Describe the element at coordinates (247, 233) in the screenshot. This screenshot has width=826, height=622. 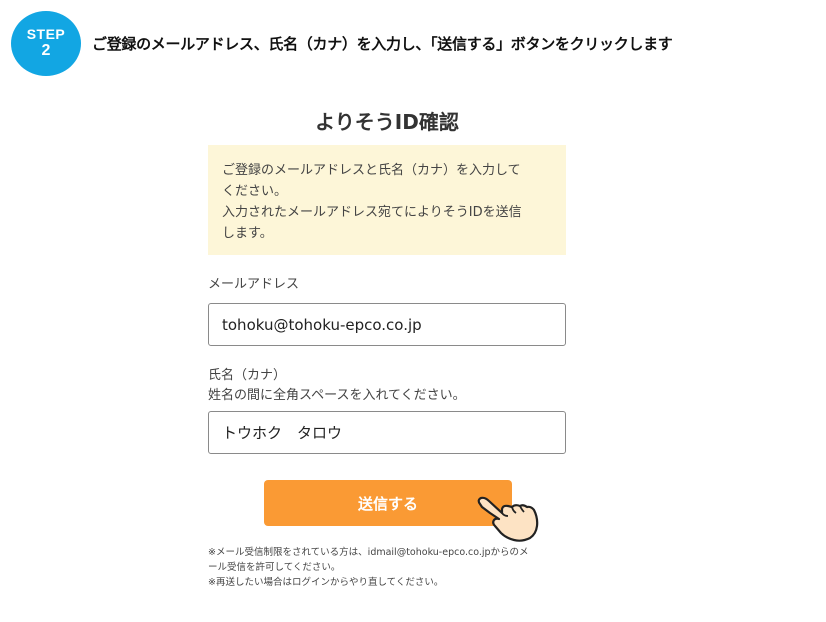
I see `notice-line: します。` at that location.